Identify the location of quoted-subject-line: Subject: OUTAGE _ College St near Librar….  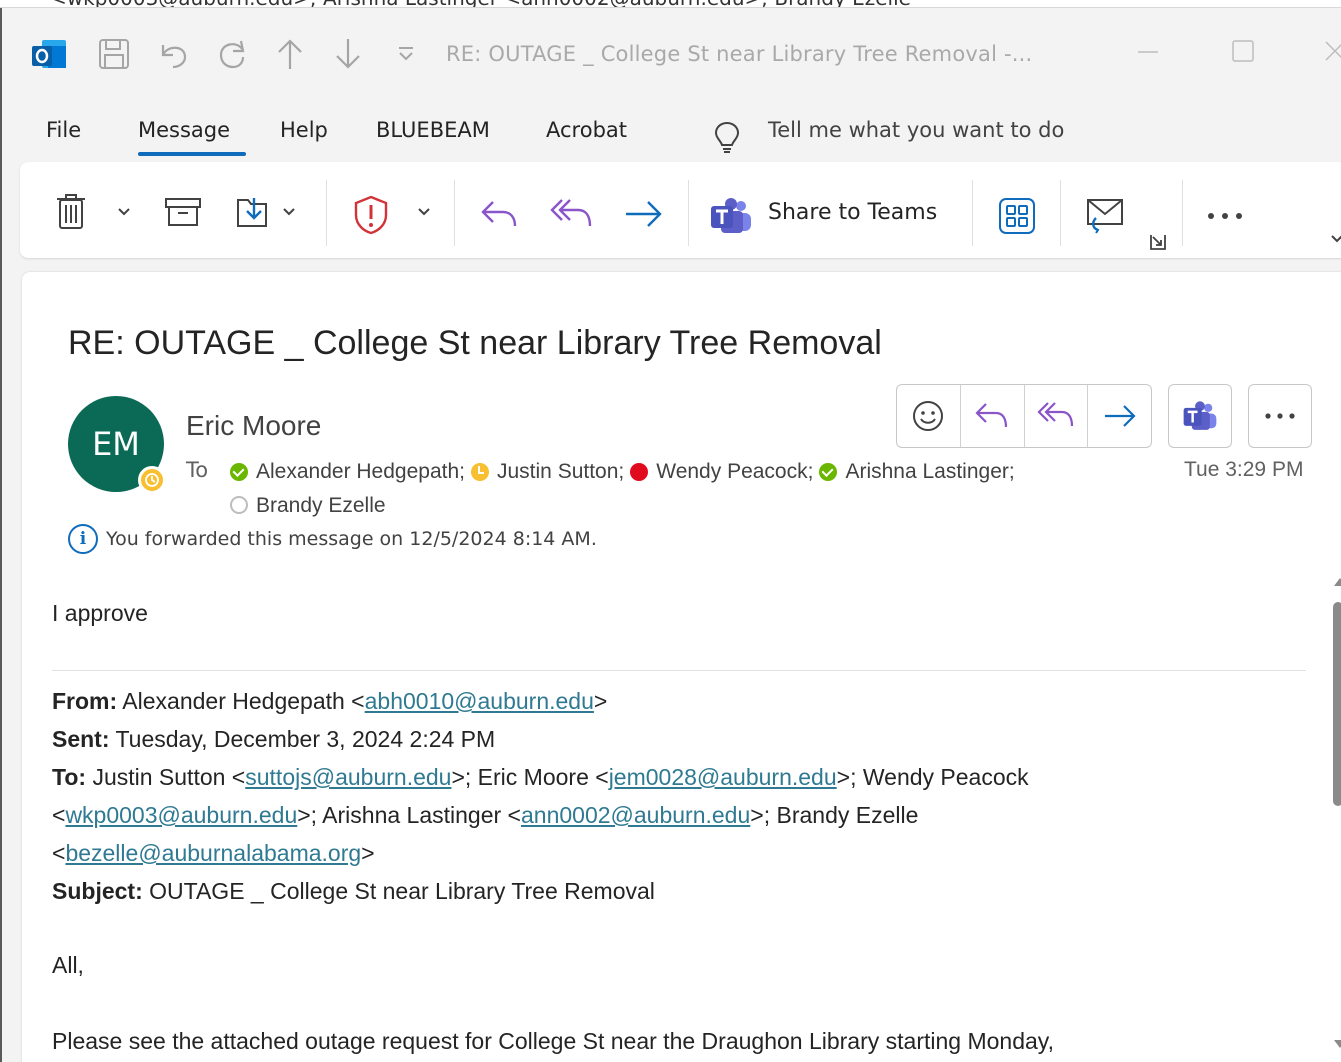
(353, 891).